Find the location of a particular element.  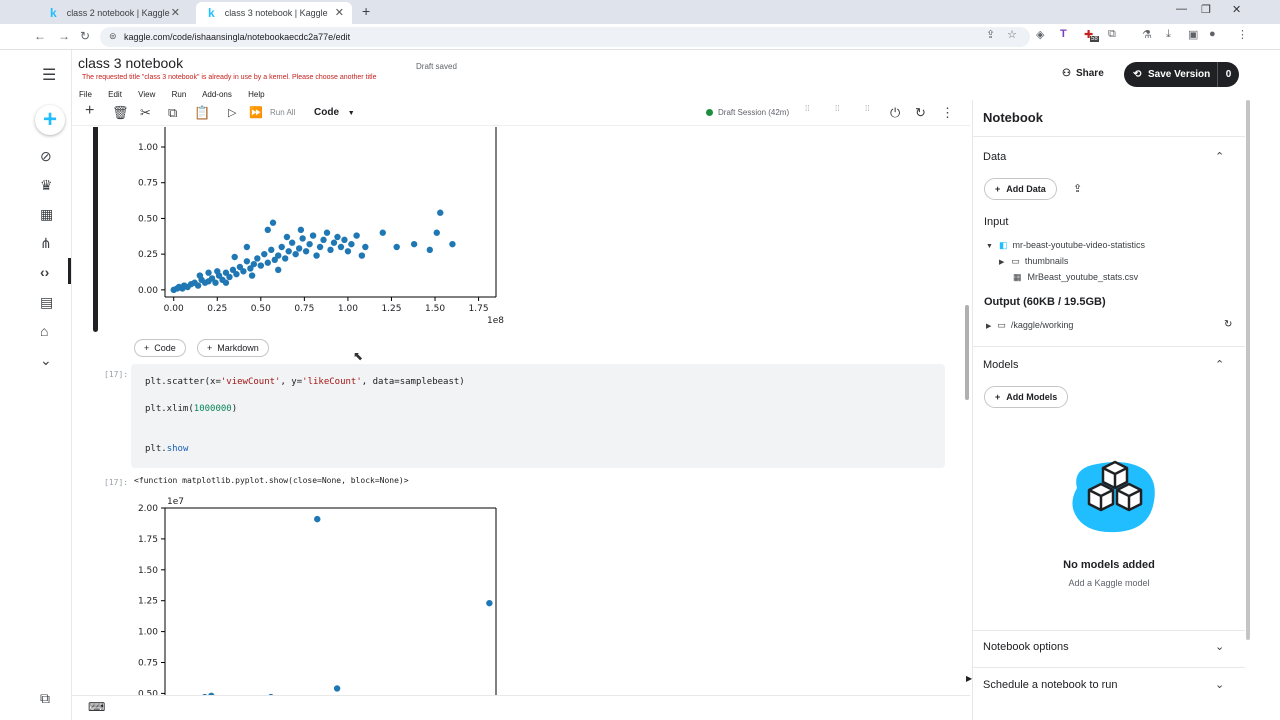

cut-icon: ✂ is located at coordinates (145, 113).